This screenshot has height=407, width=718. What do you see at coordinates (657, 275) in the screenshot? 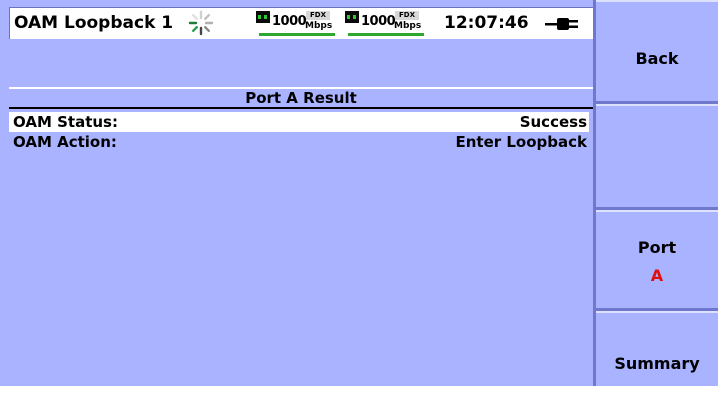
I see `port-button-value: A` at bounding box center [657, 275].